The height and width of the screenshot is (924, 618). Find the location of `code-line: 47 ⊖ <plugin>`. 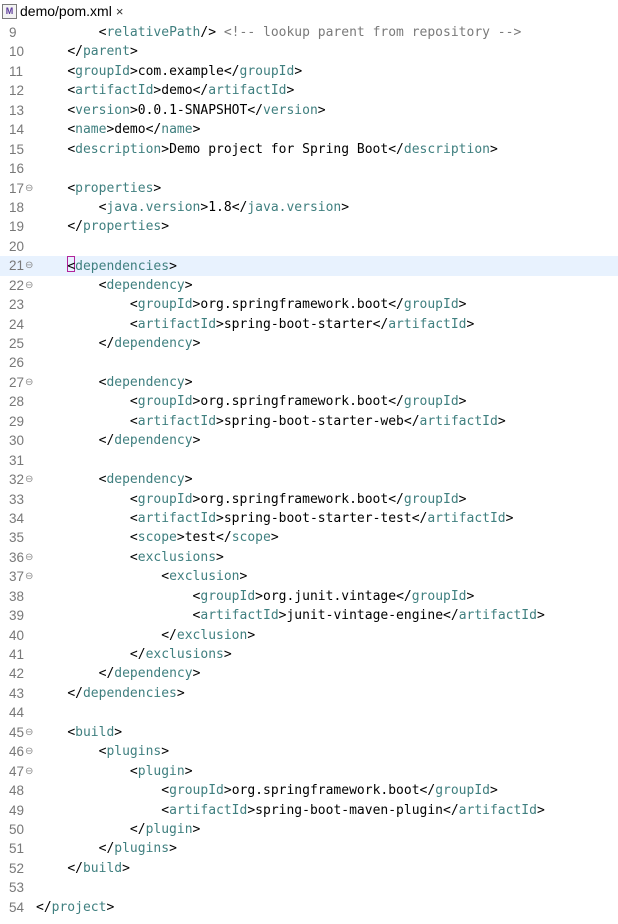

code-line: 47 ⊖ <plugin> is located at coordinates (309, 771).